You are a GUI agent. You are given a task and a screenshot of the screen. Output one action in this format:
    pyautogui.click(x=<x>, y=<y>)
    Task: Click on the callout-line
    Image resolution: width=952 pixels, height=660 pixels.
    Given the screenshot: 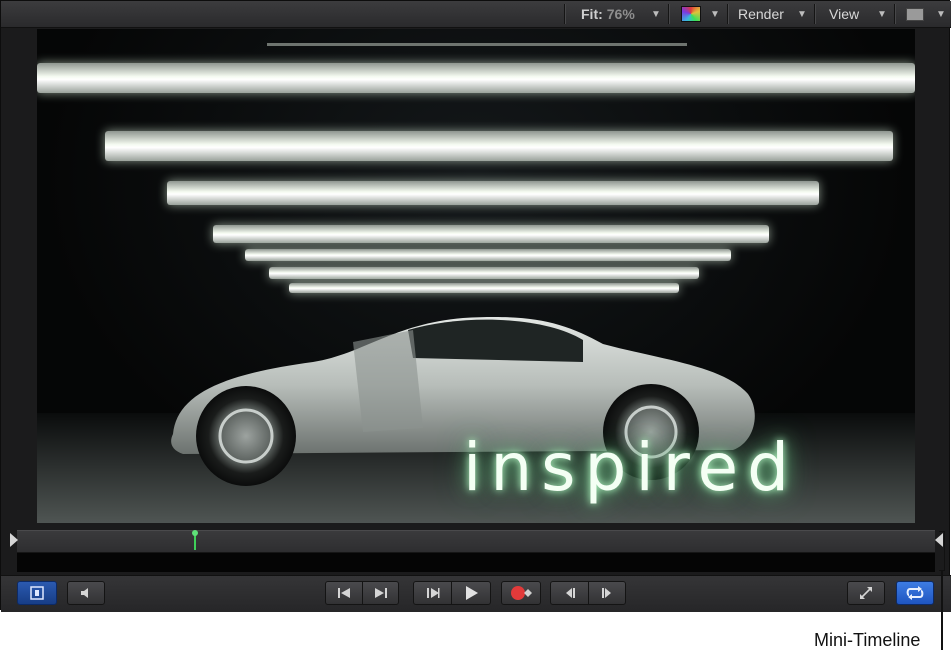 What is the action you would take?
    pyautogui.click(x=942, y=610)
    